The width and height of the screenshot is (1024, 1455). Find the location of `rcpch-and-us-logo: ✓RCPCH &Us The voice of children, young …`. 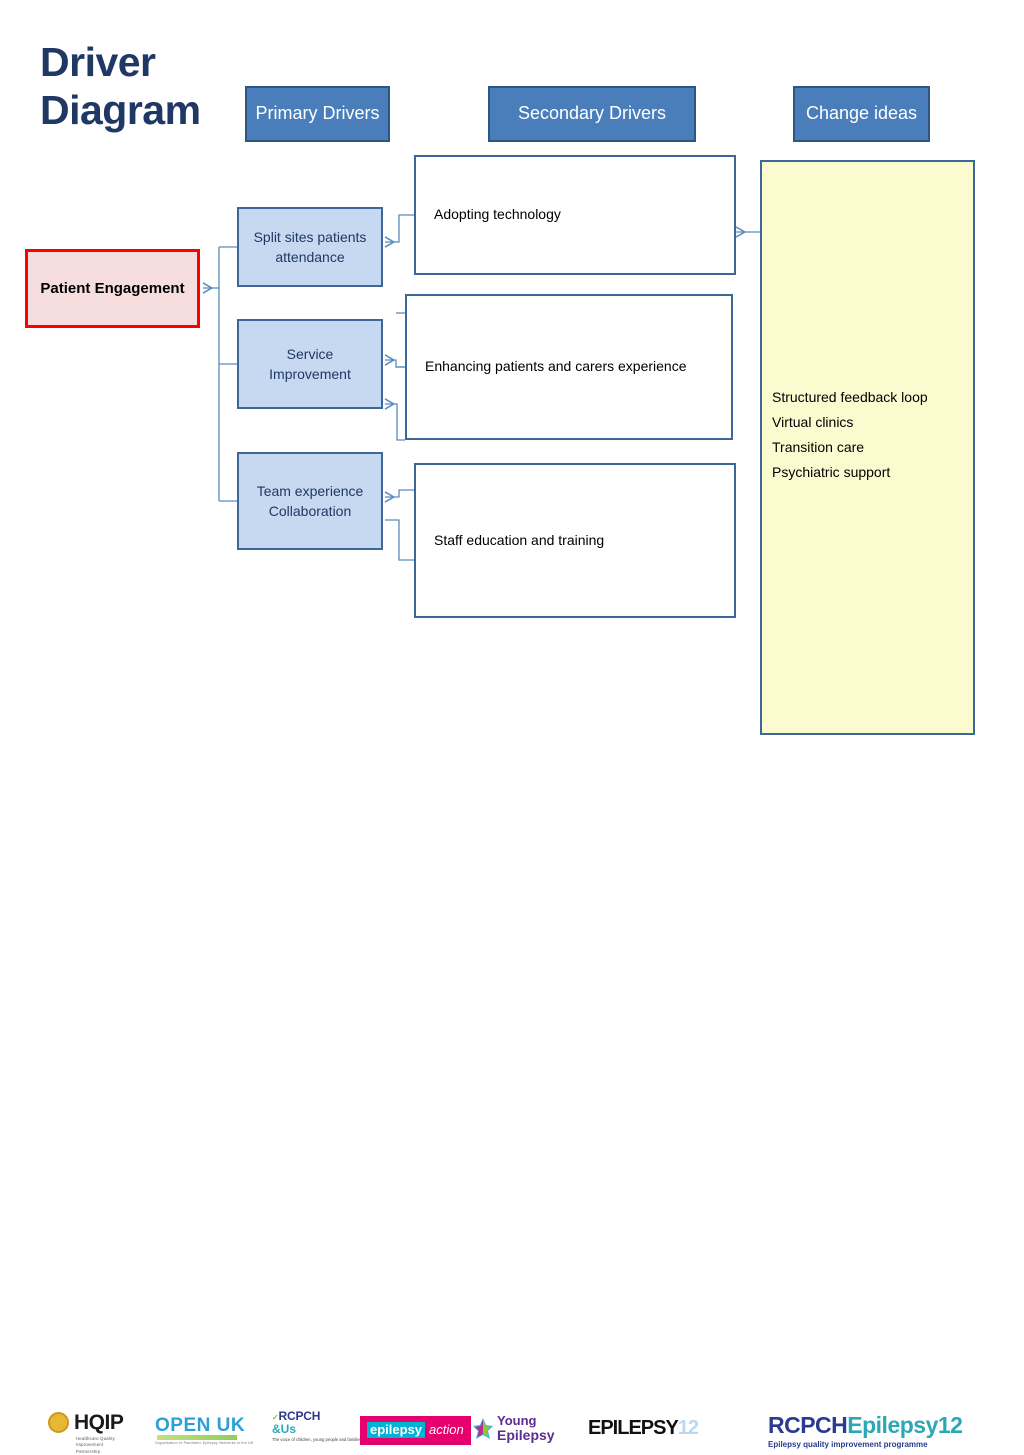

rcpch-and-us-logo: ✓RCPCH &Us The voice of children, young … is located at coordinates (317, 1426).